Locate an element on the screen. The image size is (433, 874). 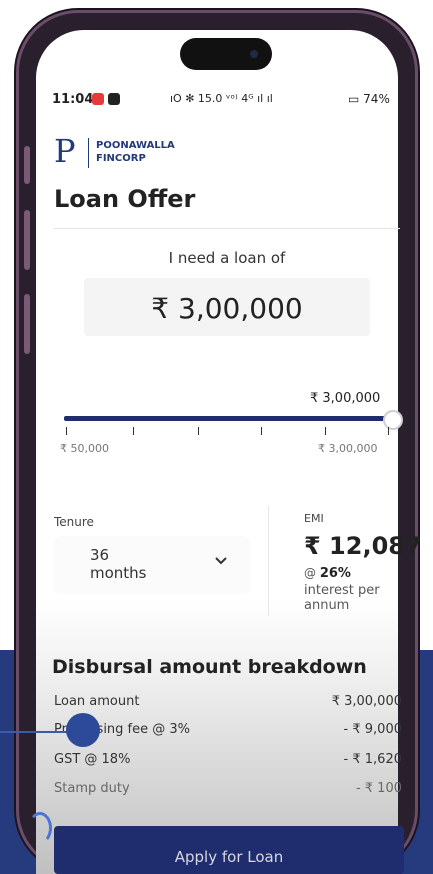
brand-name-line1: POONAWALLA is located at coordinates (135, 145).